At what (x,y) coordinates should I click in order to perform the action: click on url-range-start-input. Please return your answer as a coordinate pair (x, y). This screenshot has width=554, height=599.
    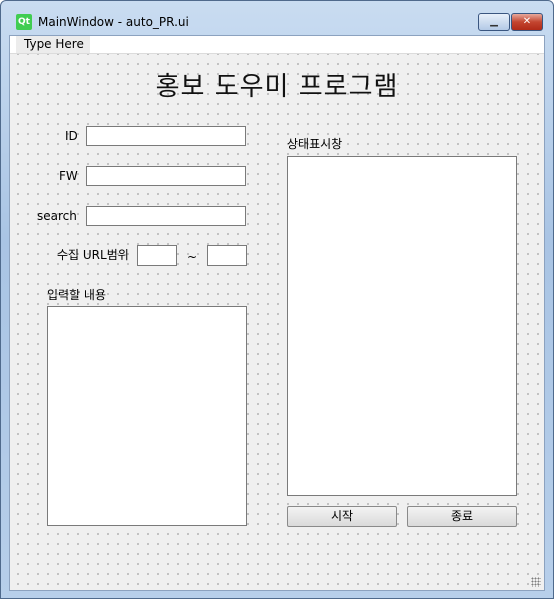
    Looking at the image, I should click on (157, 255).